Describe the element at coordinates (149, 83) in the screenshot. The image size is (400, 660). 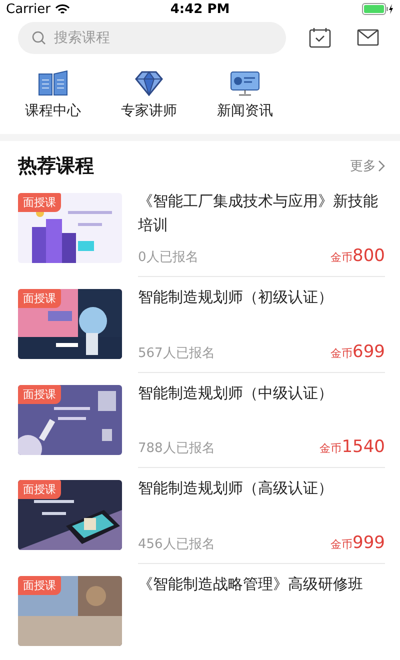
I see `diamond-icon` at that location.